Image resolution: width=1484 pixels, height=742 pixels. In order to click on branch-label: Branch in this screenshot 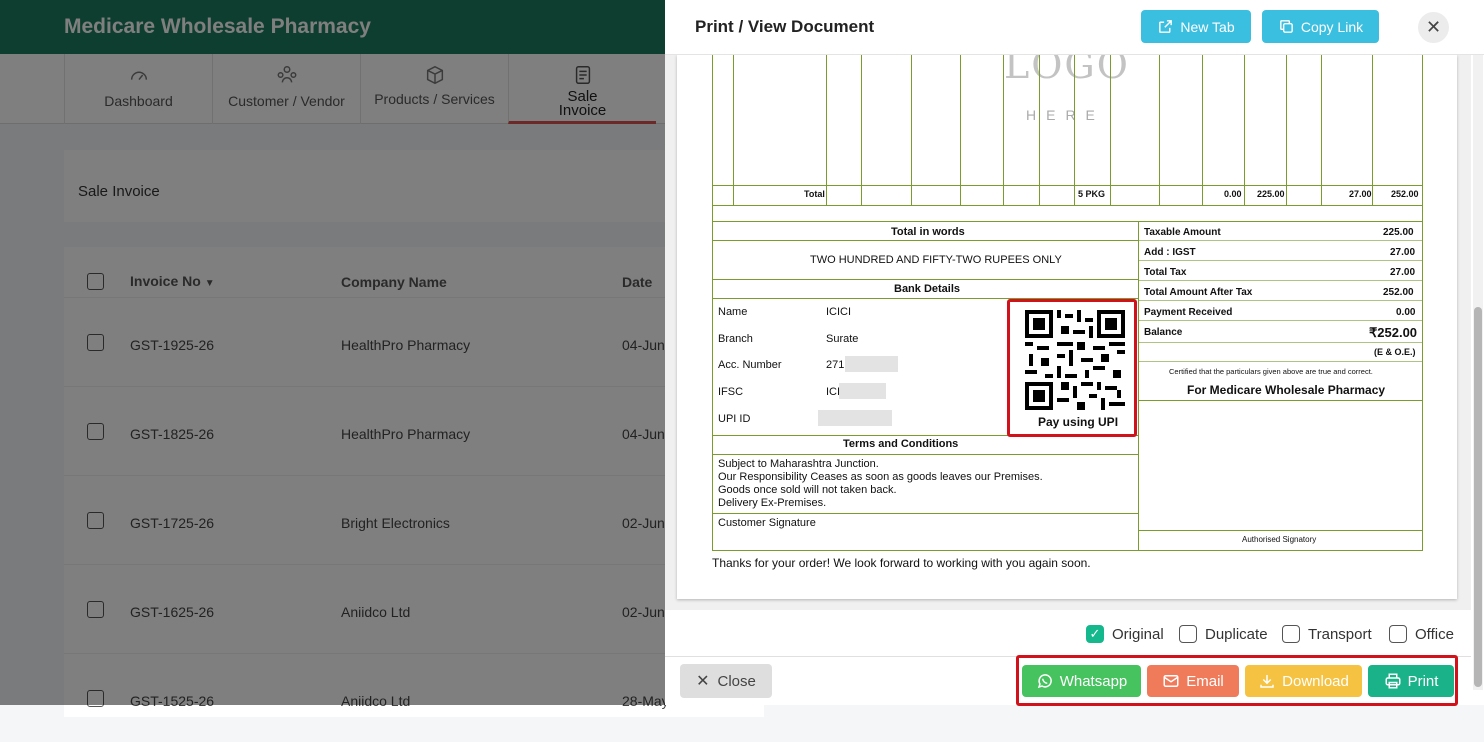, I will do `click(735, 339)`.